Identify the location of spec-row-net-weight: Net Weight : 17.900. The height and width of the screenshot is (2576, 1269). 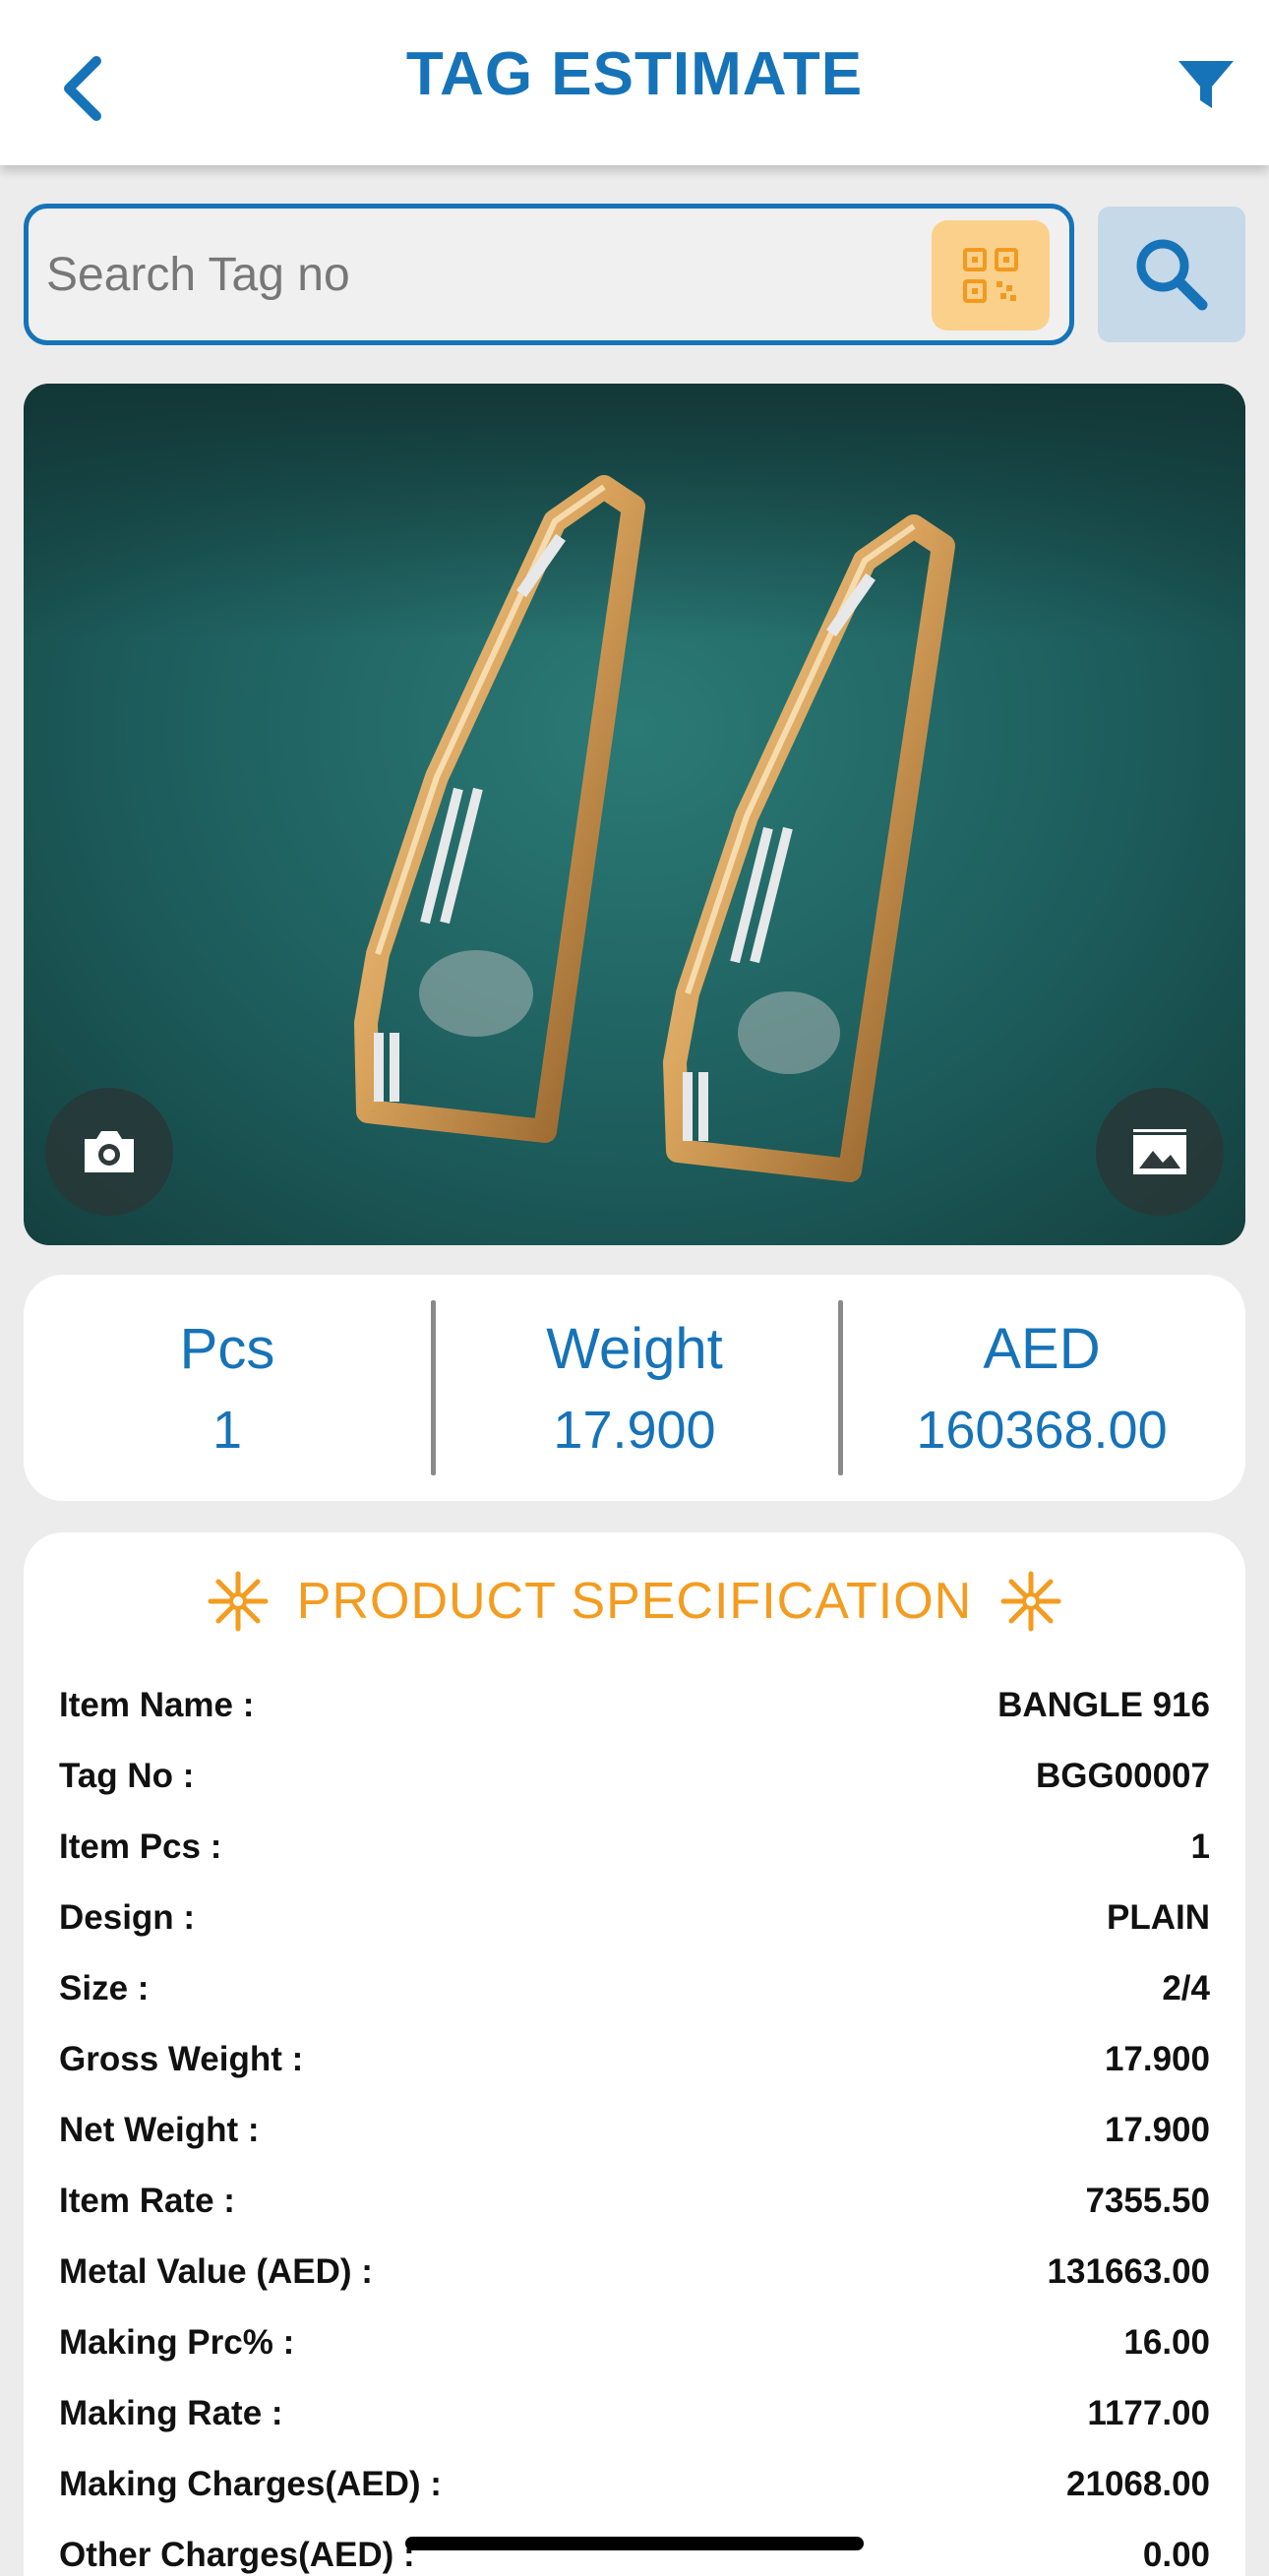
(634, 2131).